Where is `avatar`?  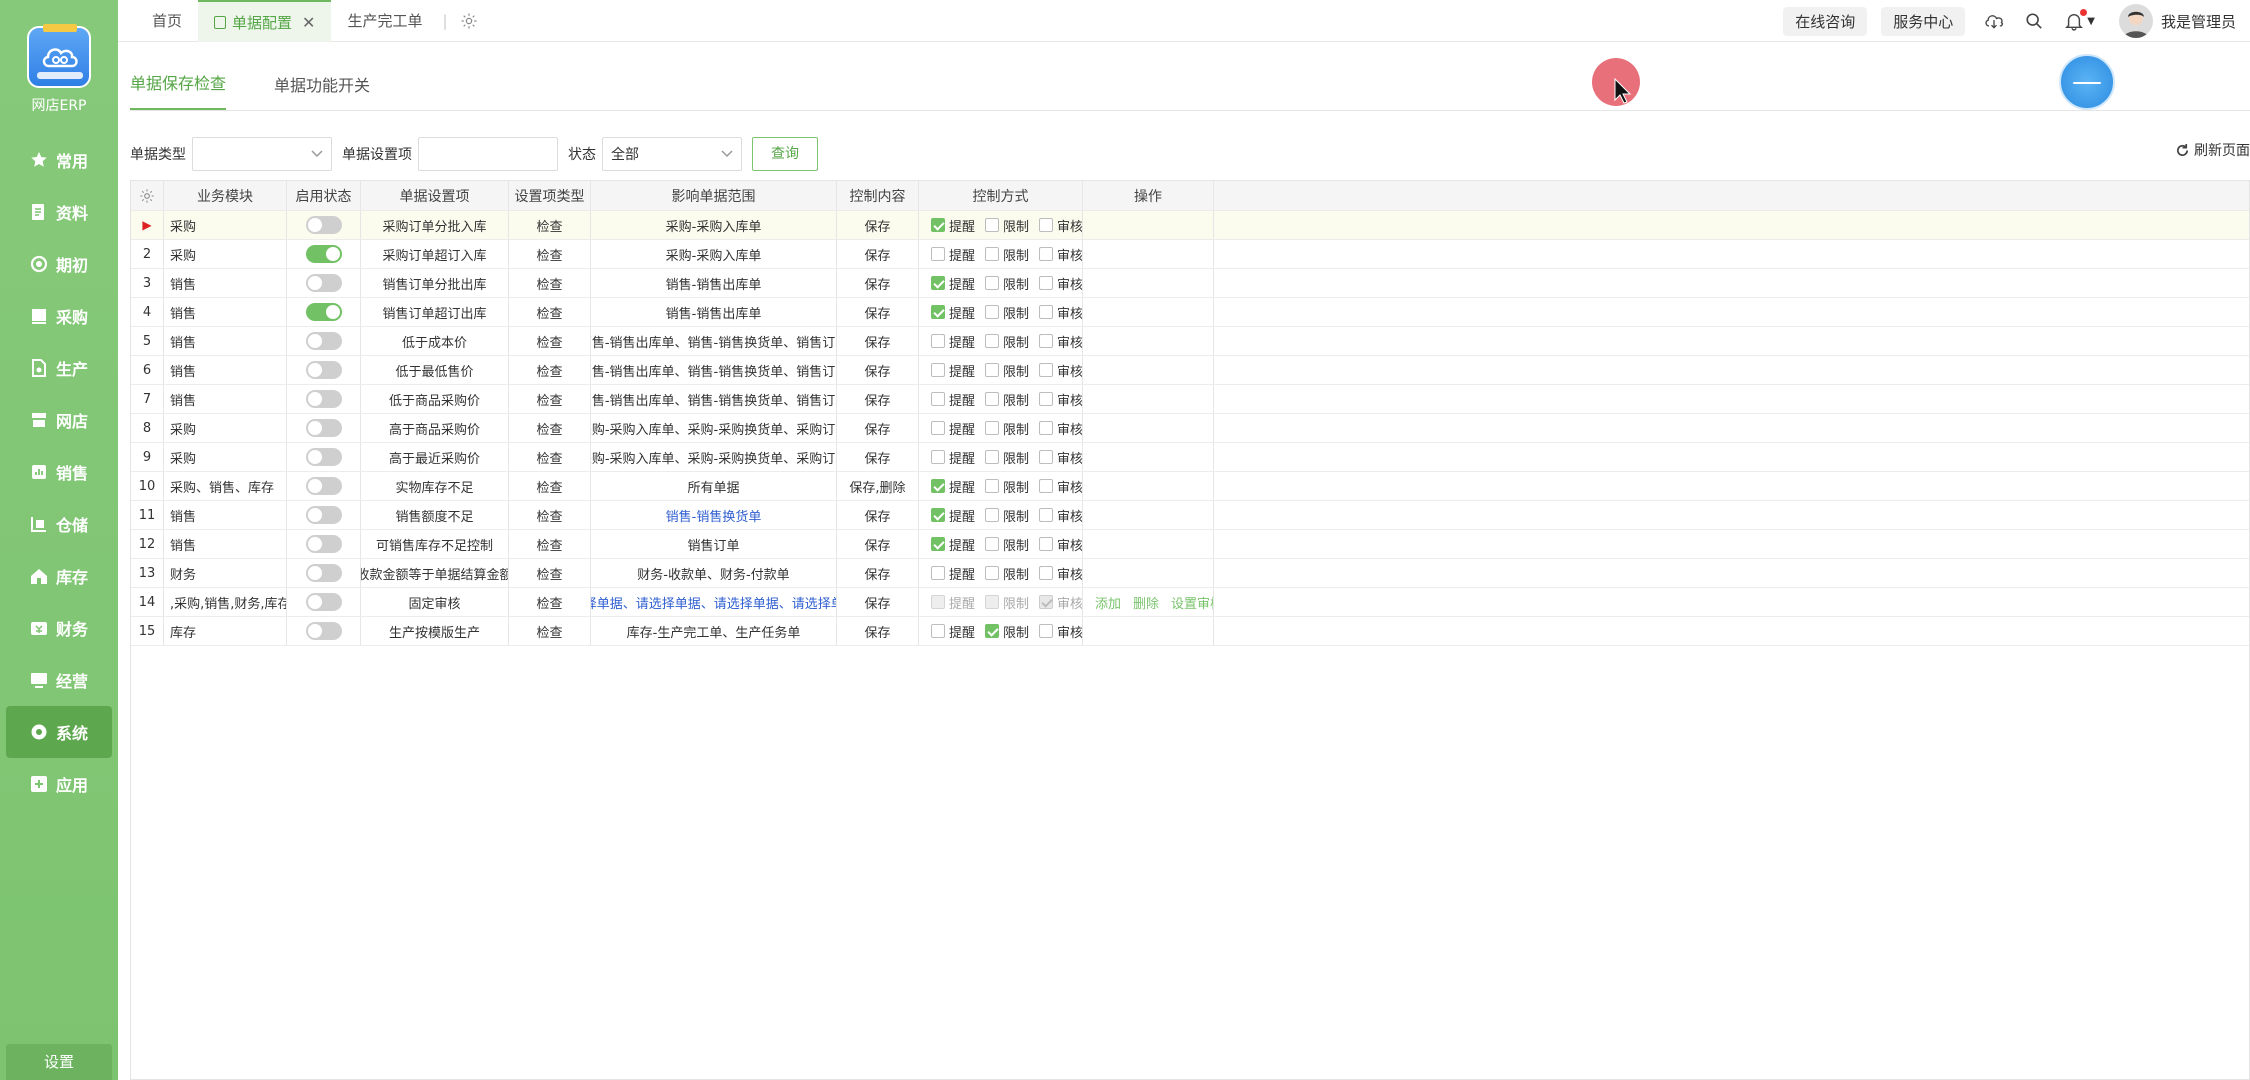
avatar is located at coordinates (2135, 21).